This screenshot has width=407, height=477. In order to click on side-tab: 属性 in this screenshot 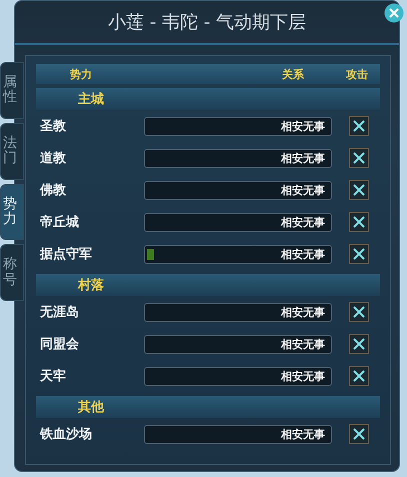, I will do `click(12, 90)`.